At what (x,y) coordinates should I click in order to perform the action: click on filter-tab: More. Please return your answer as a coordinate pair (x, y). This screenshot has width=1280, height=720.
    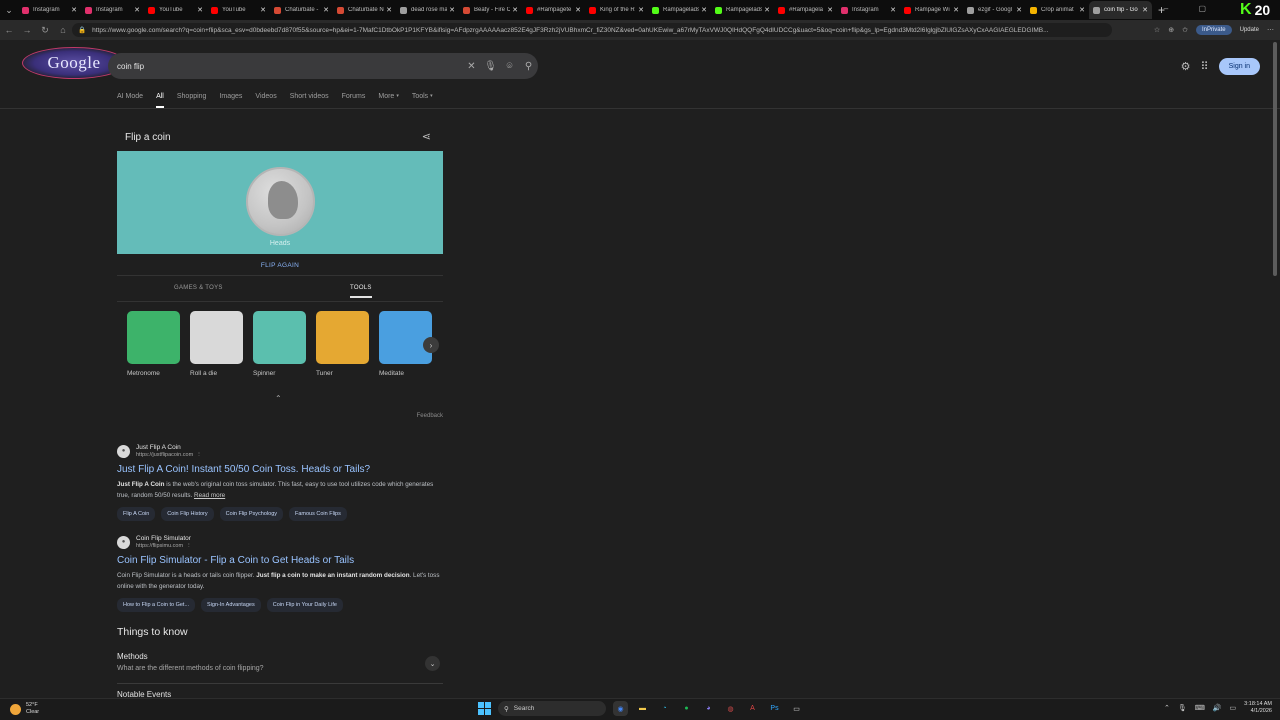
    Looking at the image, I should click on (386, 100).